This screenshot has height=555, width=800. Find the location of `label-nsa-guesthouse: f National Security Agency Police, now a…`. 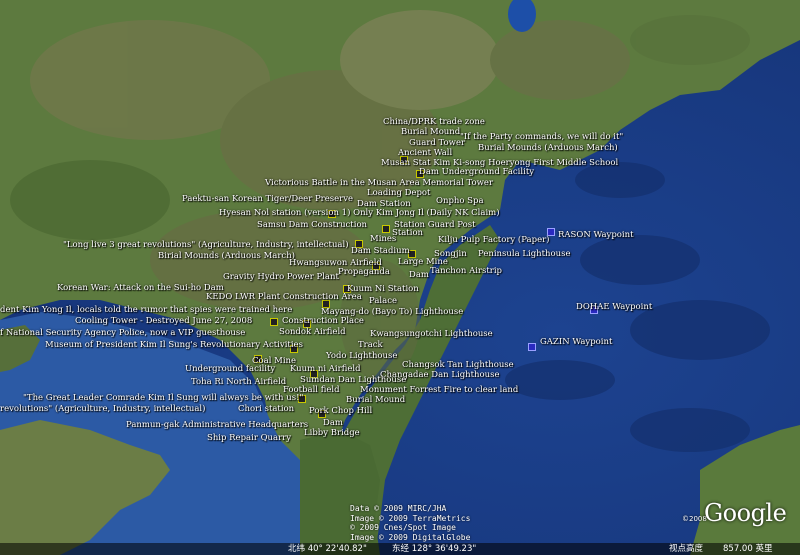

label-nsa-guesthouse: f National Security Agency Police, now a… is located at coordinates (122, 333).